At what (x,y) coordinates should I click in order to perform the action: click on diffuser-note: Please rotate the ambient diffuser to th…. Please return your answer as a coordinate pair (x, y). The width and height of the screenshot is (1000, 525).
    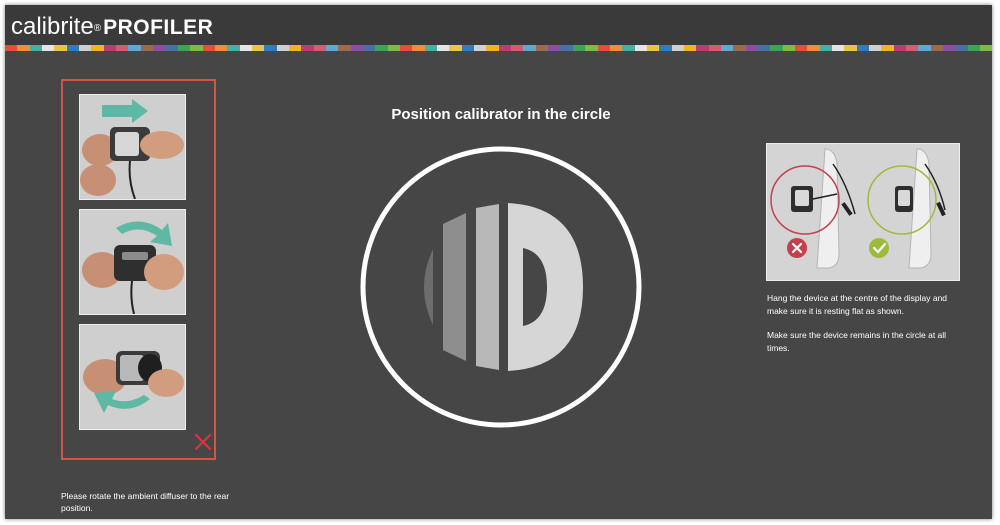
    Looking at the image, I should click on (145, 502).